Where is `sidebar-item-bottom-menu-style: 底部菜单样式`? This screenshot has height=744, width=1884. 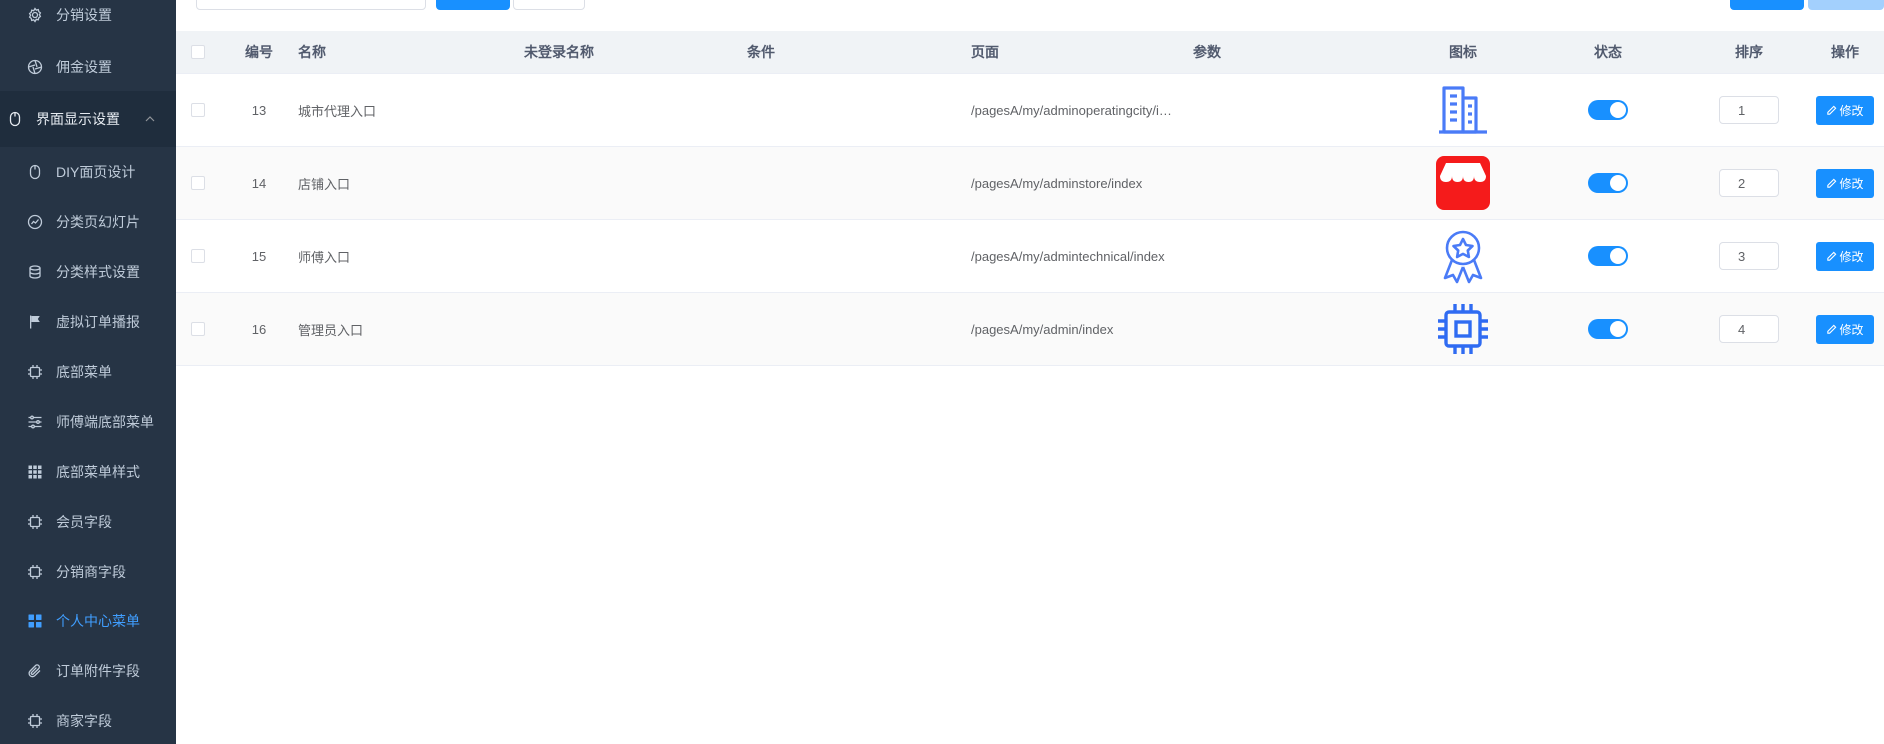
sidebar-item-bottom-menu-style: 底部菜单样式 is located at coordinates (88, 472).